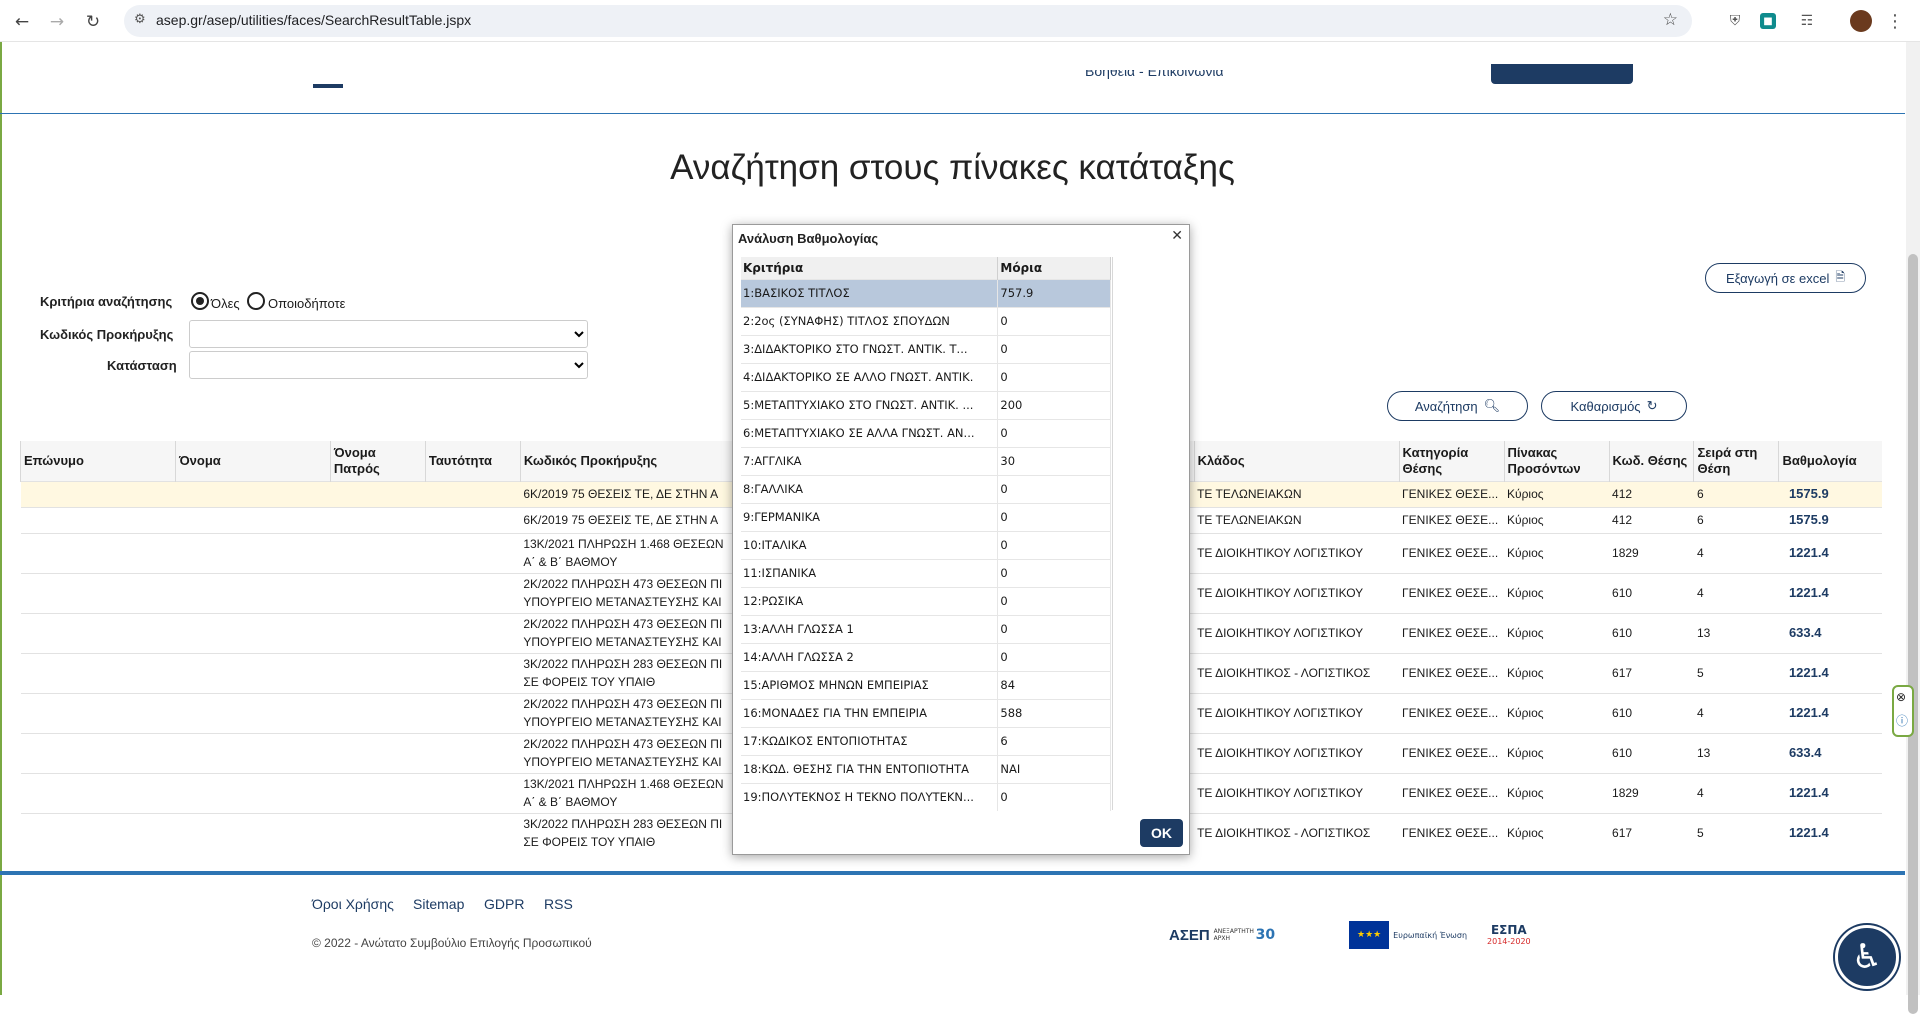 The image size is (1920, 1014). What do you see at coordinates (438, 904) in the screenshot?
I see `footer-link-sitemap: Sitemap` at bounding box center [438, 904].